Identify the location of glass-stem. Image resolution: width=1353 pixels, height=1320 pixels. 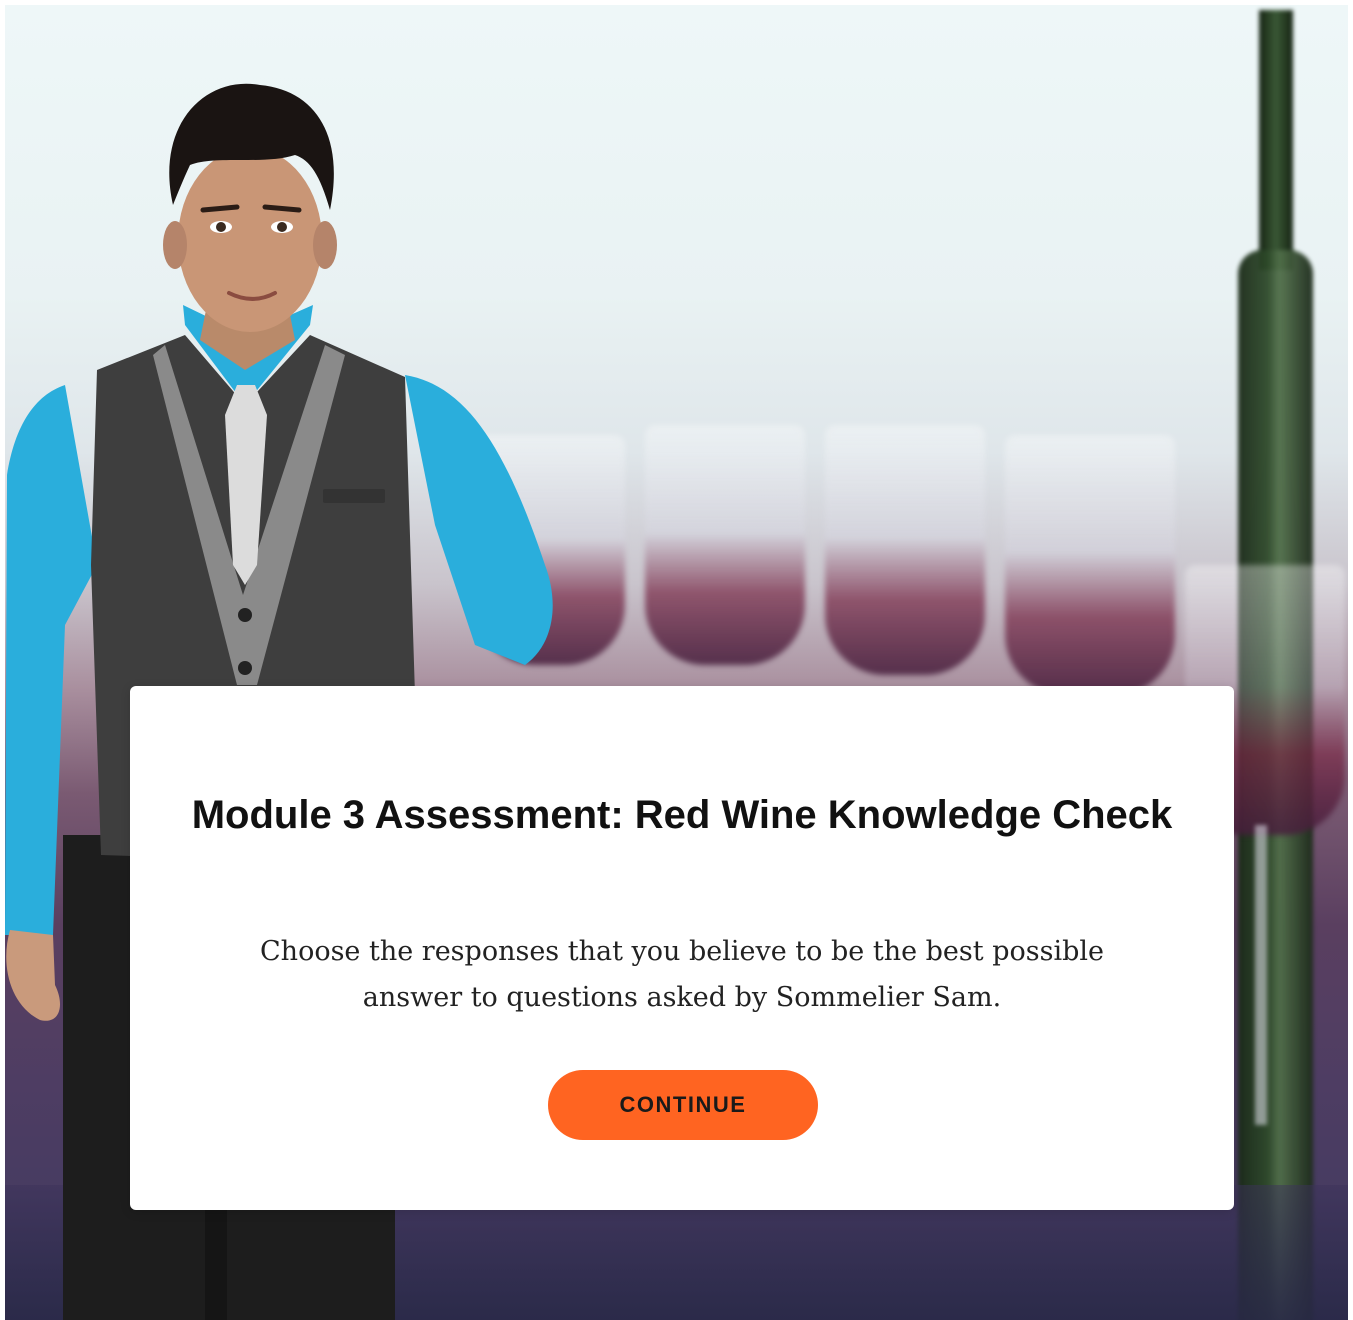
(1261, 975).